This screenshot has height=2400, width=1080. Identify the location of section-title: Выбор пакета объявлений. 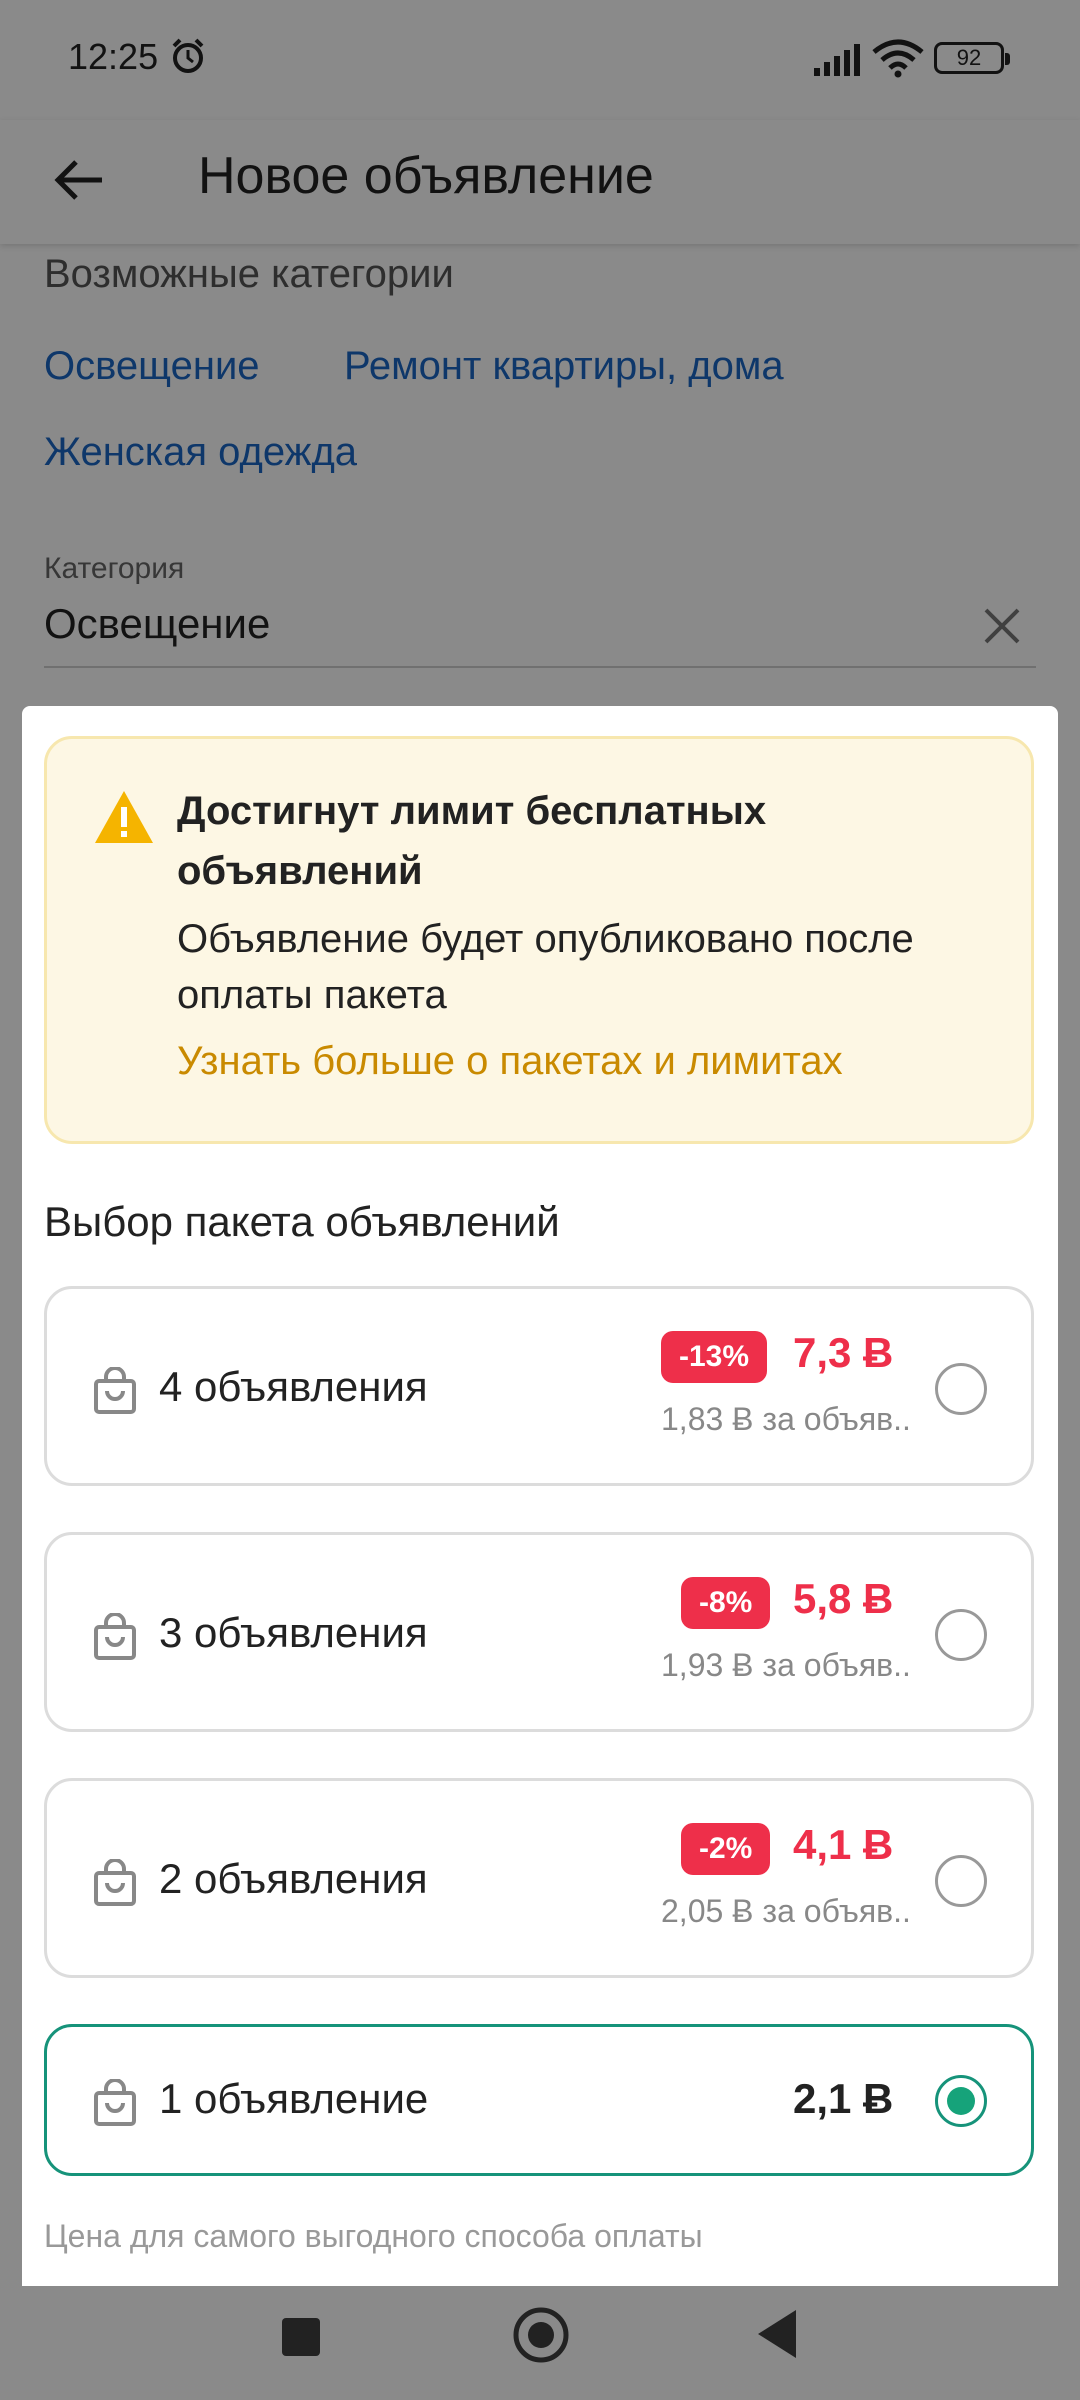
(302, 1221).